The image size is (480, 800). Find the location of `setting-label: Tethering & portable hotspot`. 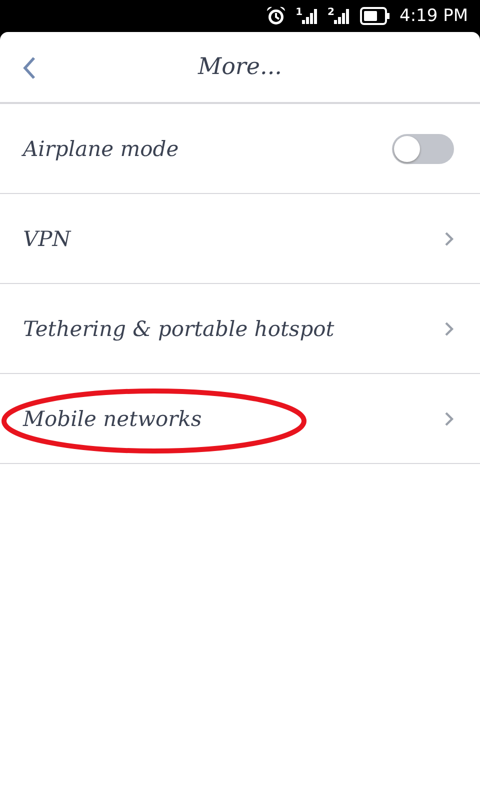

setting-label: Tethering & portable hotspot is located at coordinates (178, 328).